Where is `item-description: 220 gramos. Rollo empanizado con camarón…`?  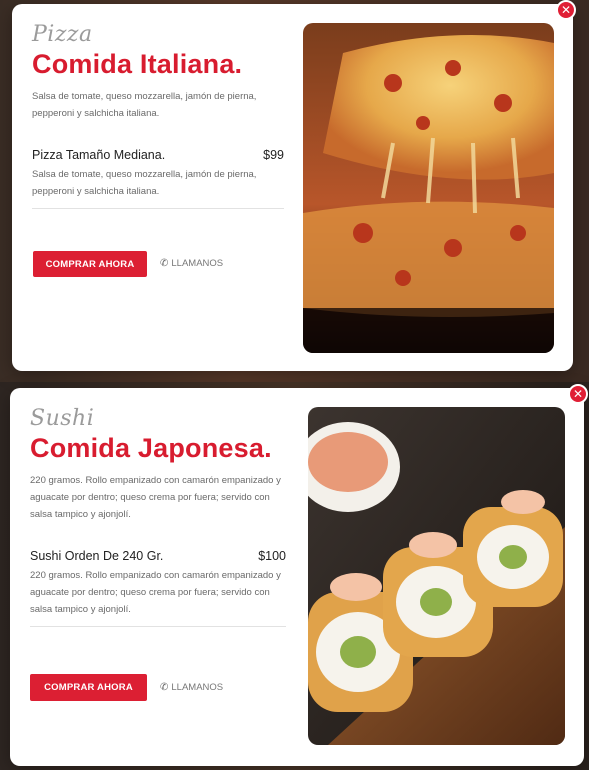 item-description: 220 gramos. Rollo empanizado con camarón… is located at coordinates (155, 592).